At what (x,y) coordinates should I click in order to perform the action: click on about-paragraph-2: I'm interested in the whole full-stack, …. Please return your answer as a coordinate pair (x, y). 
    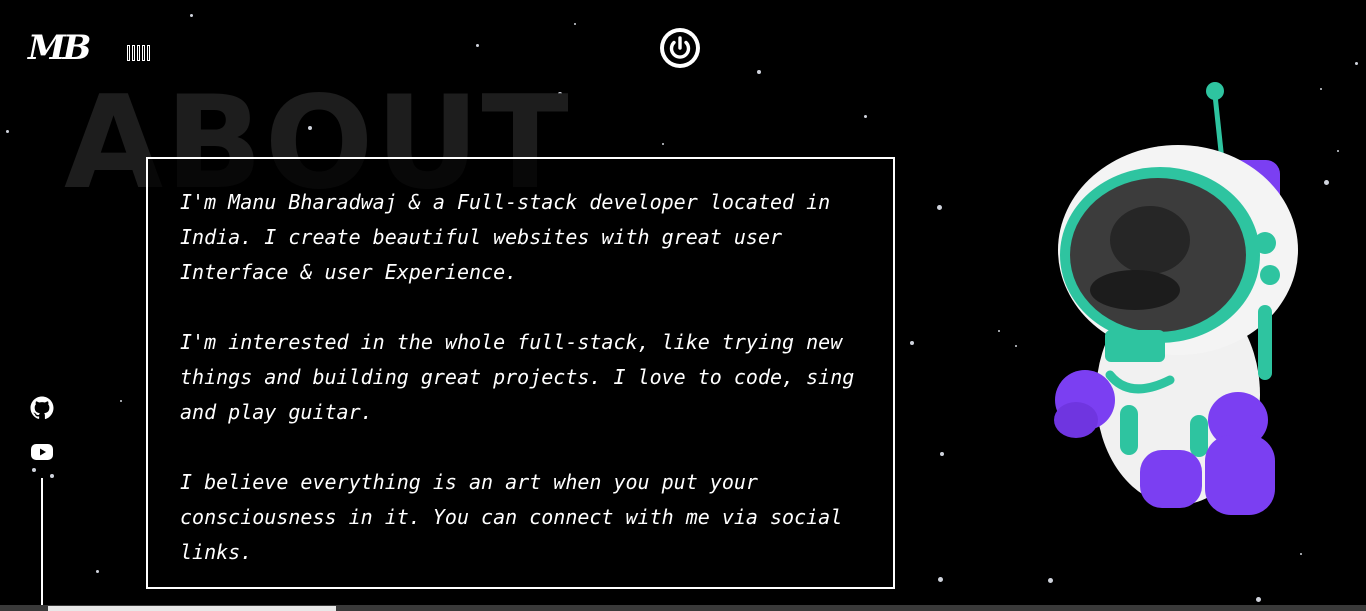
    Looking at the image, I should click on (517, 377).